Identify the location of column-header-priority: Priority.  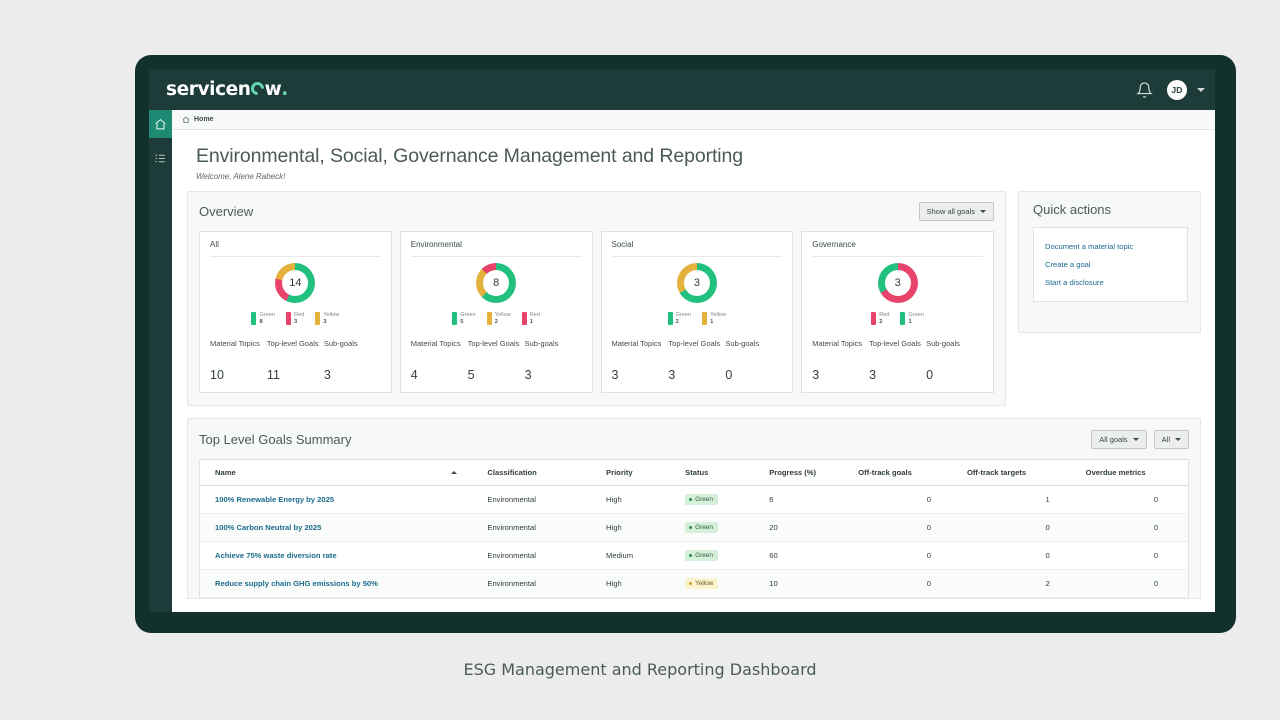
(640, 473).